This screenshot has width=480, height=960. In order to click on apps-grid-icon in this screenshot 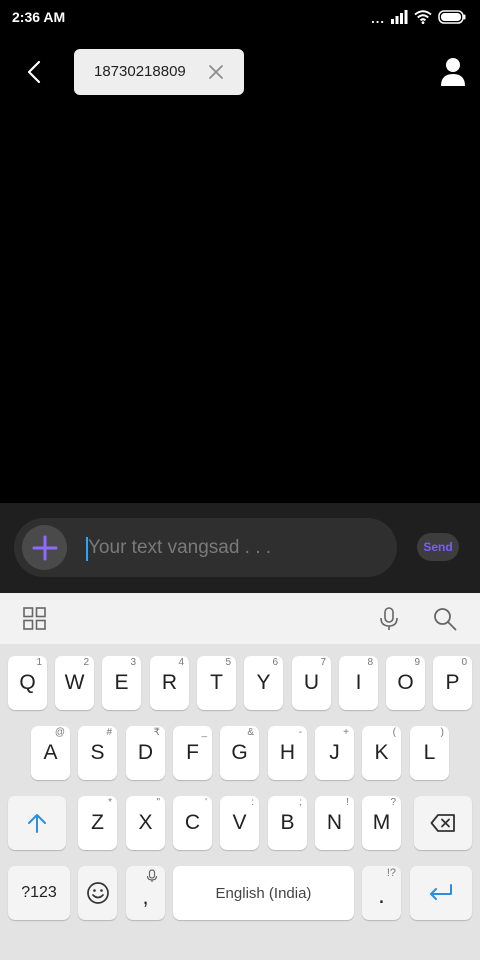, I will do `click(35, 619)`.